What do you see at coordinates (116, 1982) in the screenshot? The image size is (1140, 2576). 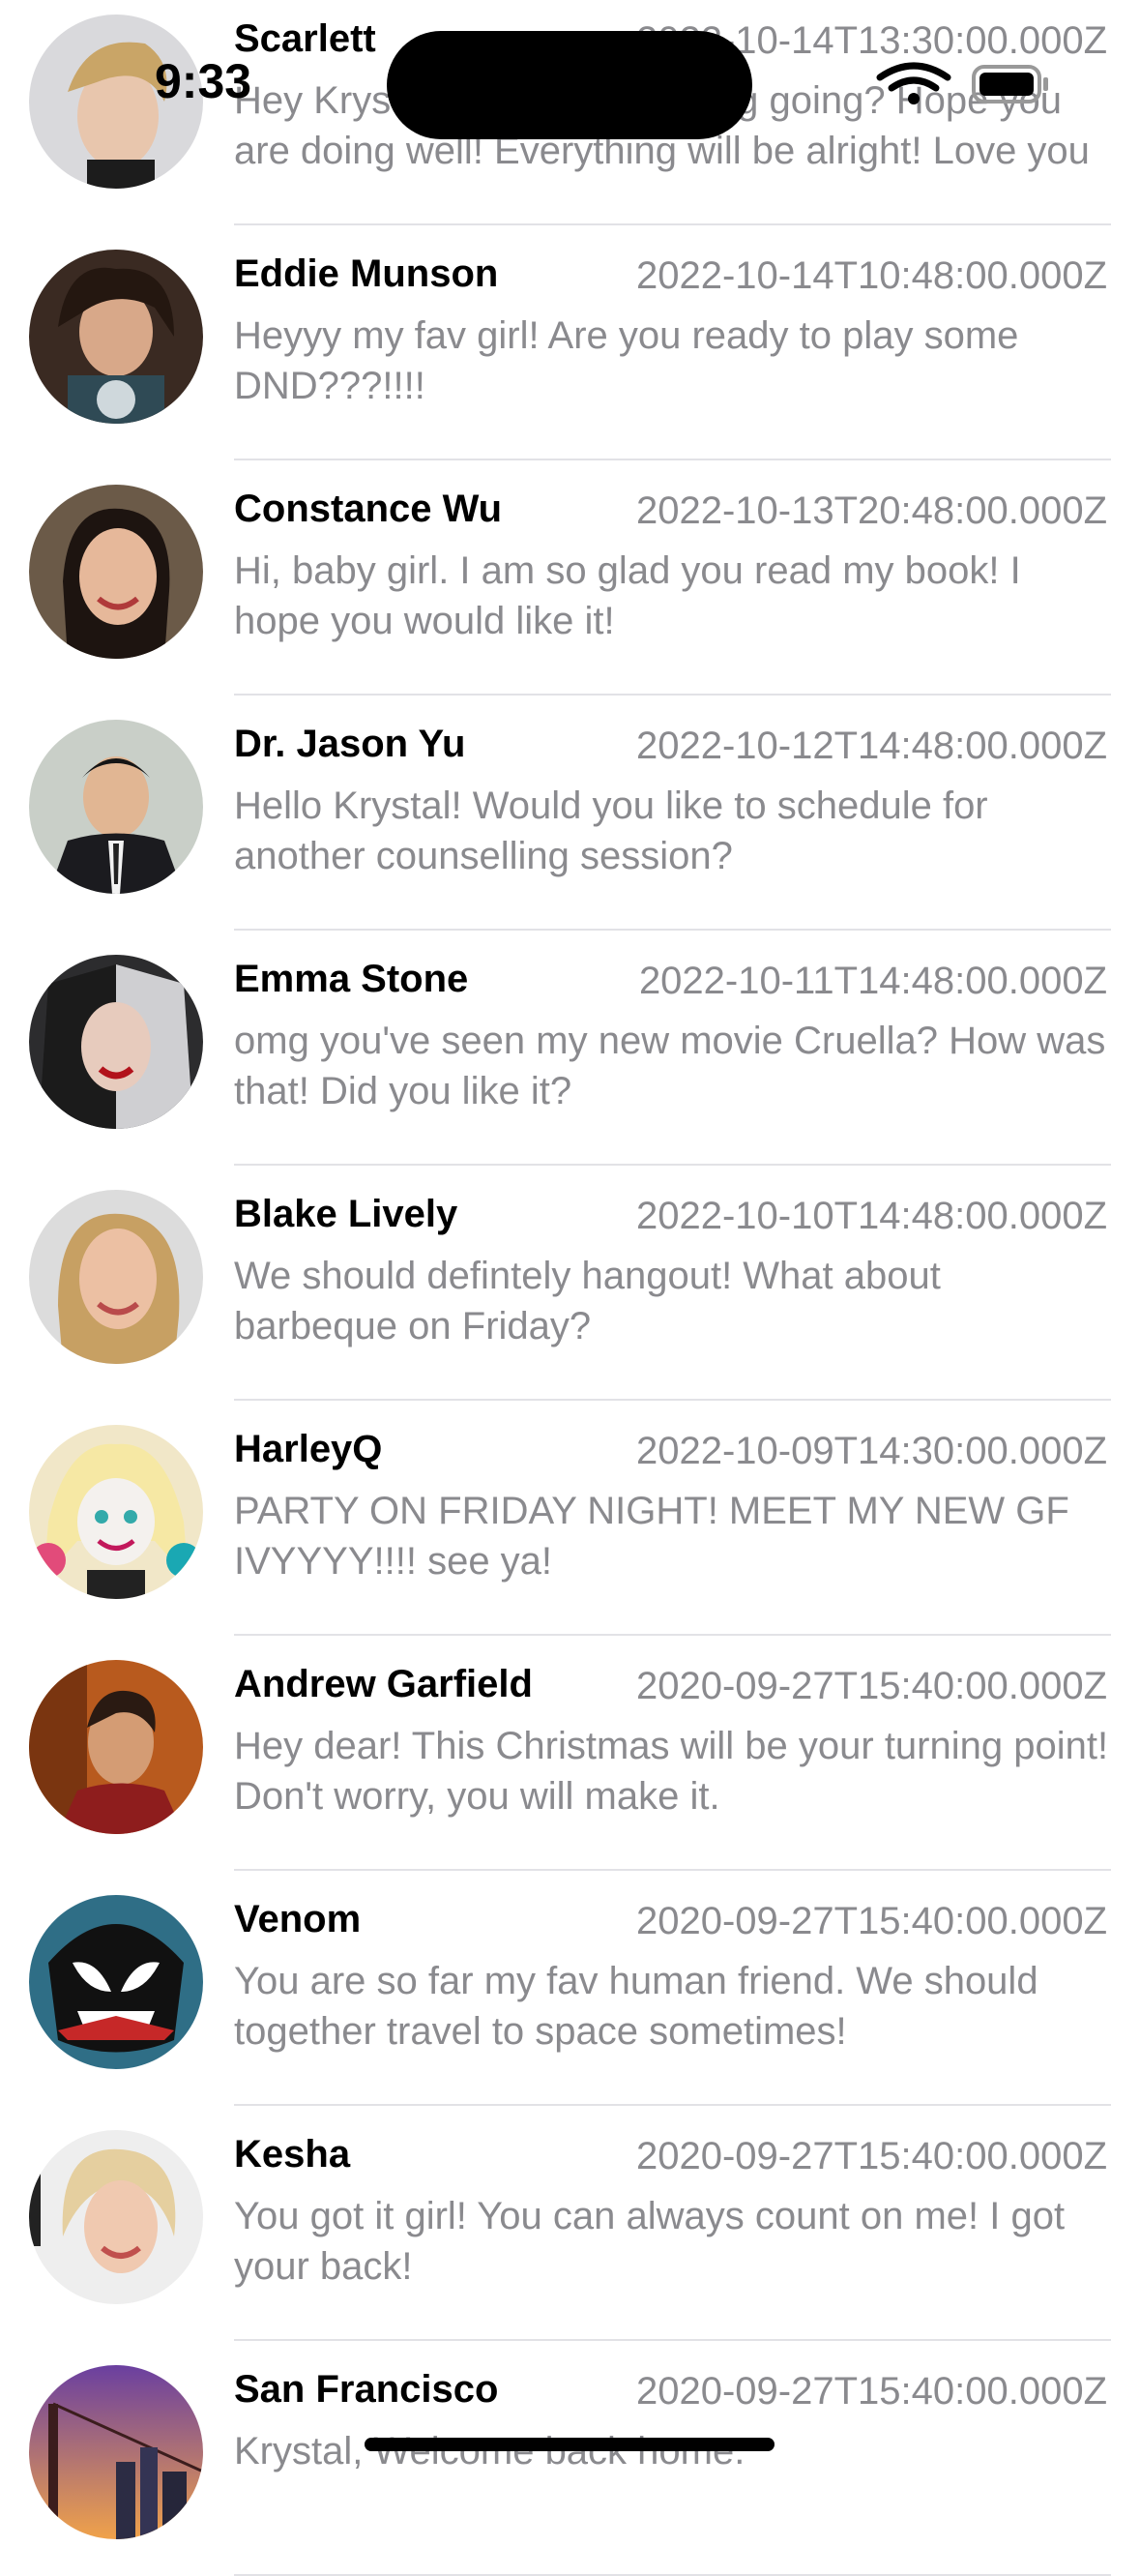 I see `venom-avatar-icon` at bounding box center [116, 1982].